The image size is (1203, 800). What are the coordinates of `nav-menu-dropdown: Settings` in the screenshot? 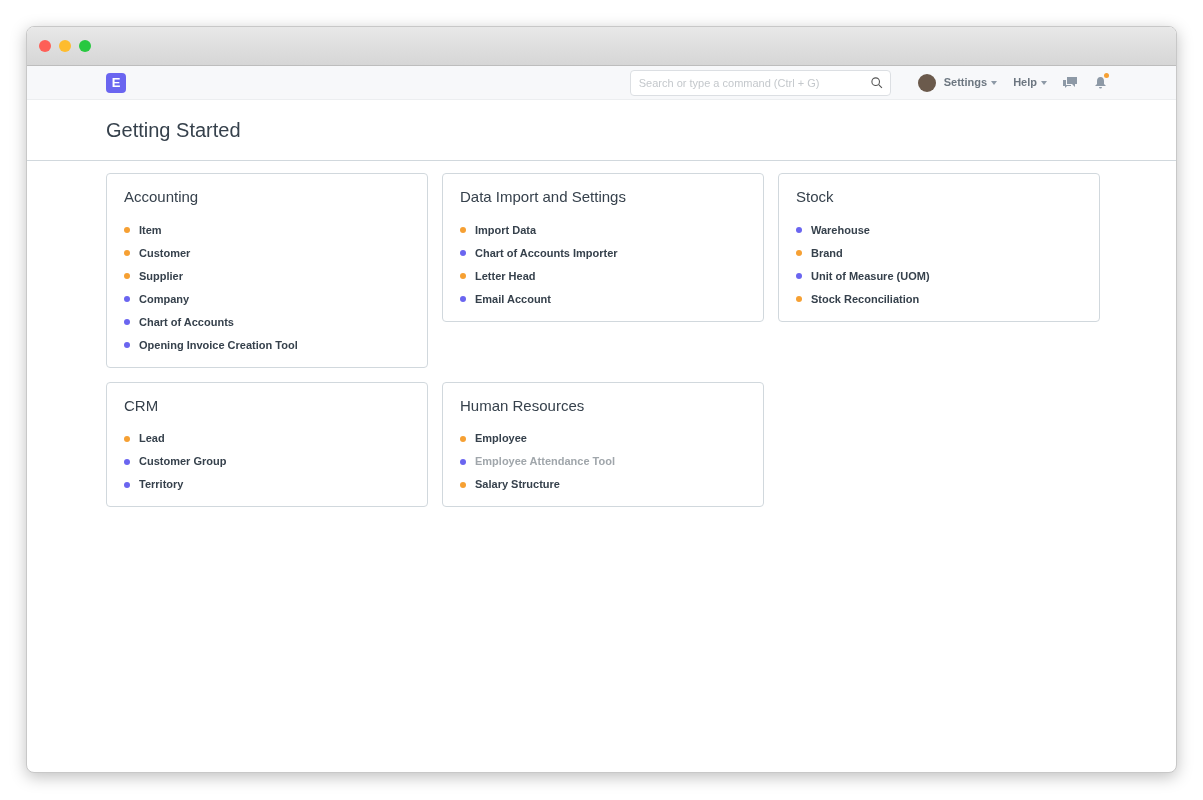 It's located at (970, 82).